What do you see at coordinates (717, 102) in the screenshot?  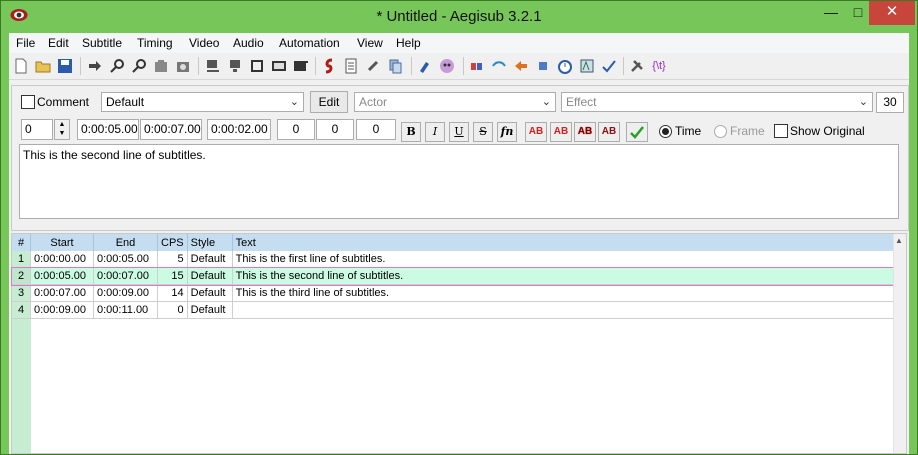 I see `effect-dropdown: Effect ⌄` at bounding box center [717, 102].